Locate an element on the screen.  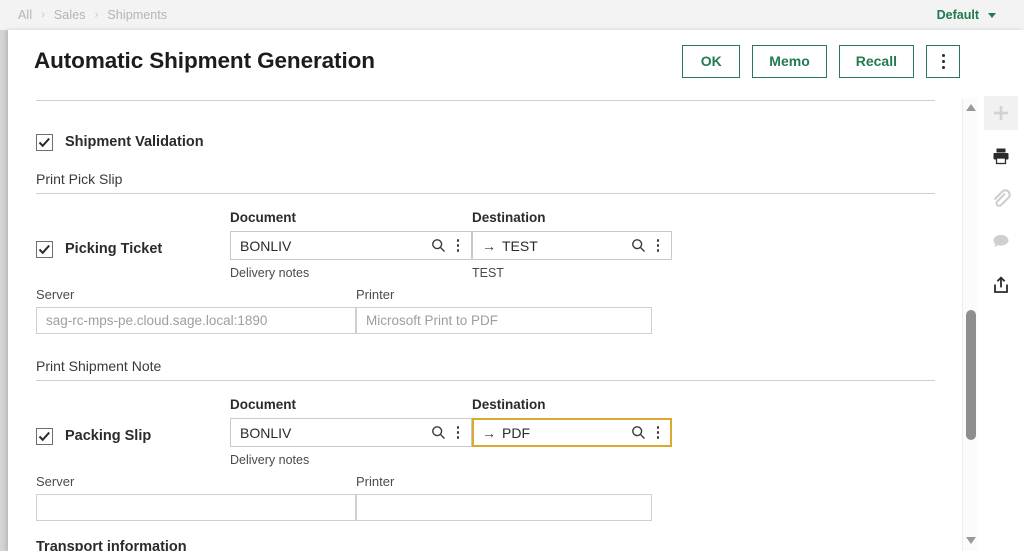
packing-slip-server-input is located at coordinates (196, 507).